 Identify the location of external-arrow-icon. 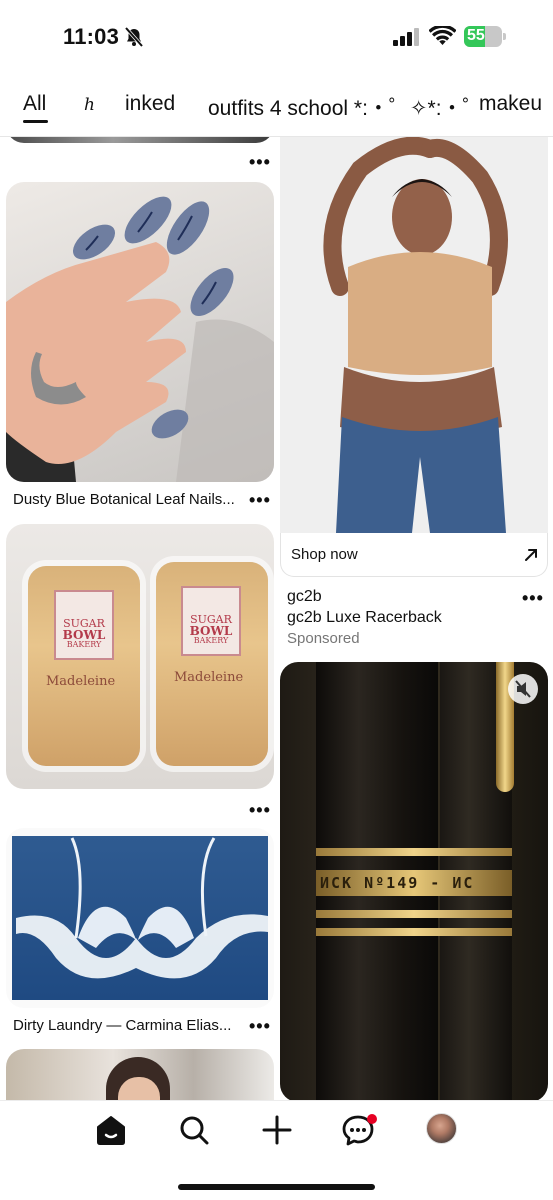
(531, 555).